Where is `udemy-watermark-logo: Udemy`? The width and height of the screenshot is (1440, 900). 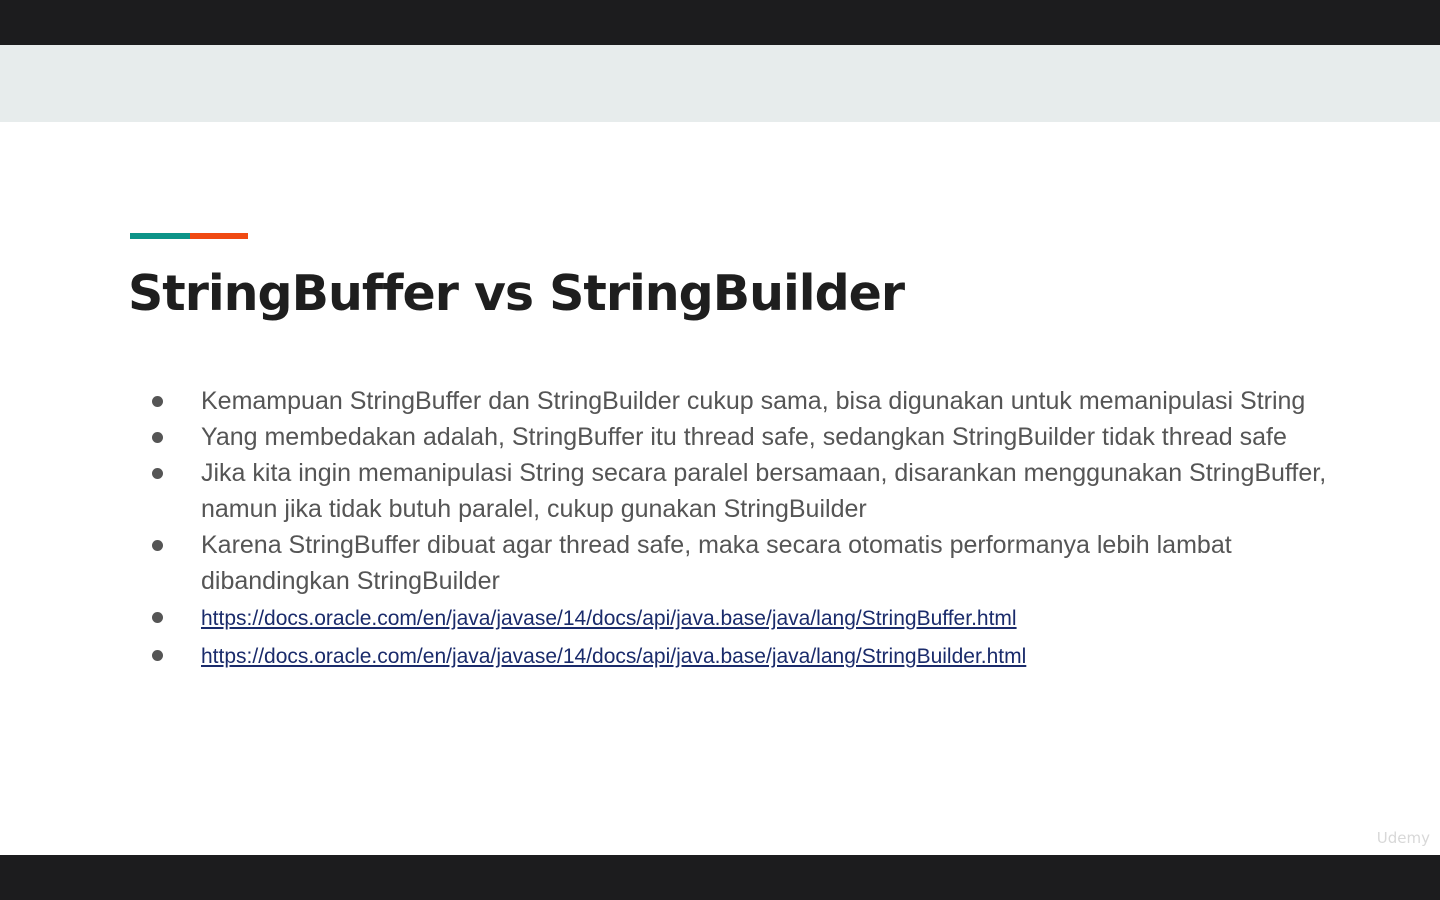
udemy-watermark-logo: Udemy is located at coordinates (1403, 838).